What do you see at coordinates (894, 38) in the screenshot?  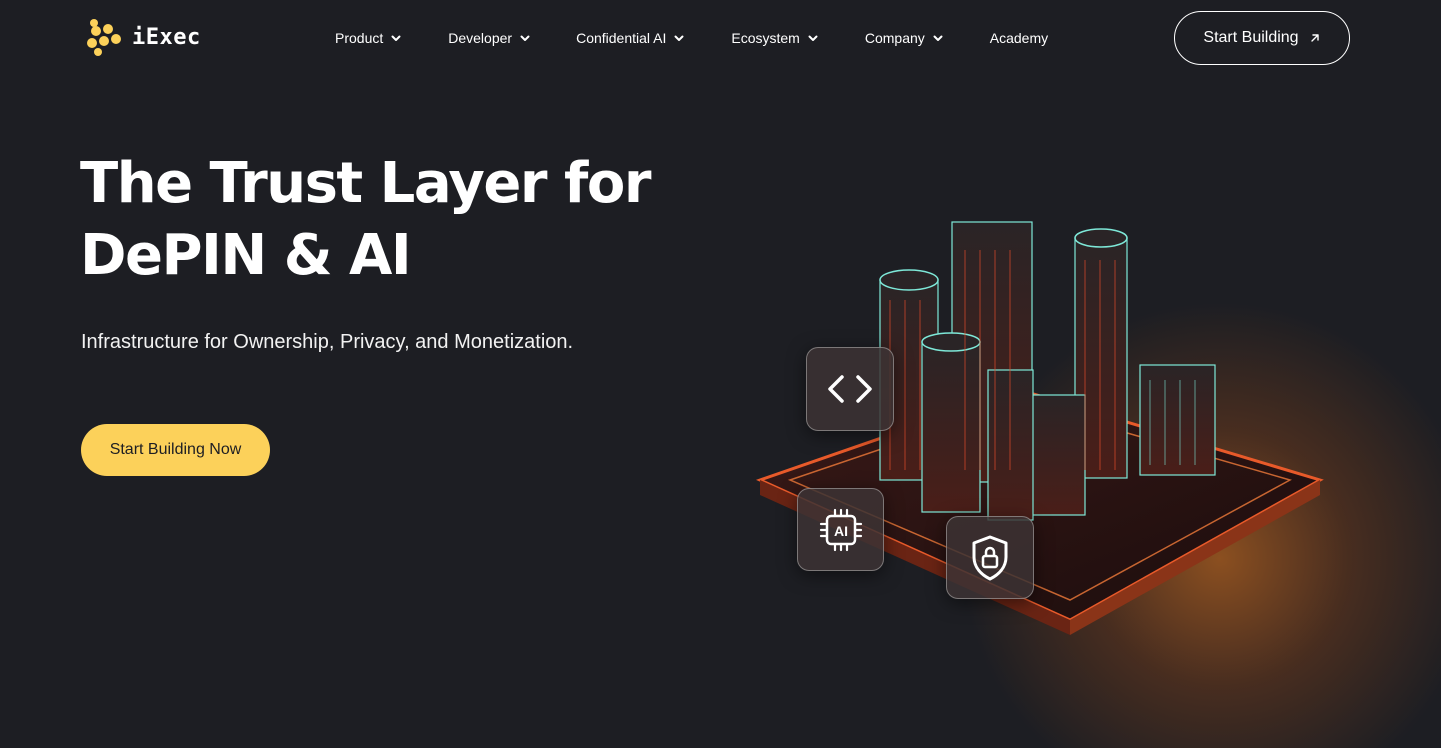 I see `nav-item-label: Company` at bounding box center [894, 38].